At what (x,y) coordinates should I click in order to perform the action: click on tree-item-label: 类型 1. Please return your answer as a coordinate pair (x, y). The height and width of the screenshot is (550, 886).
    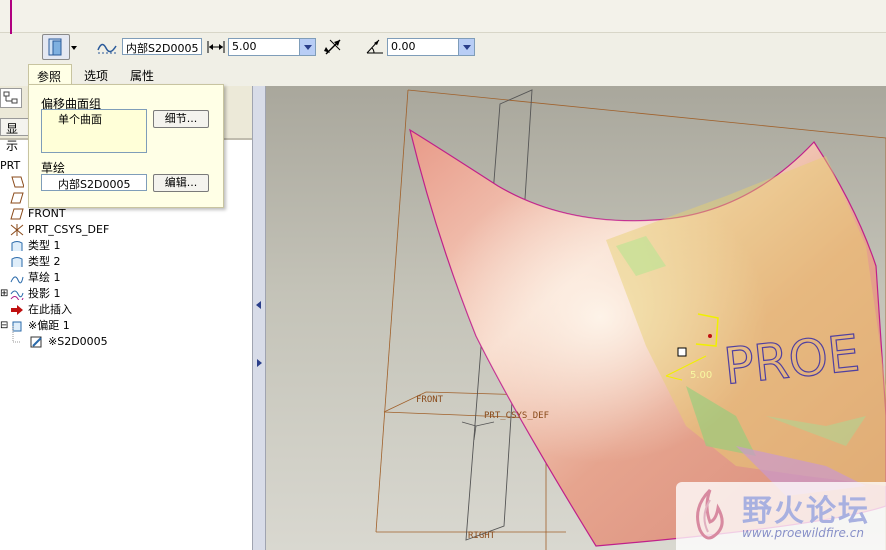
    Looking at the image, I should click on (44, 245).